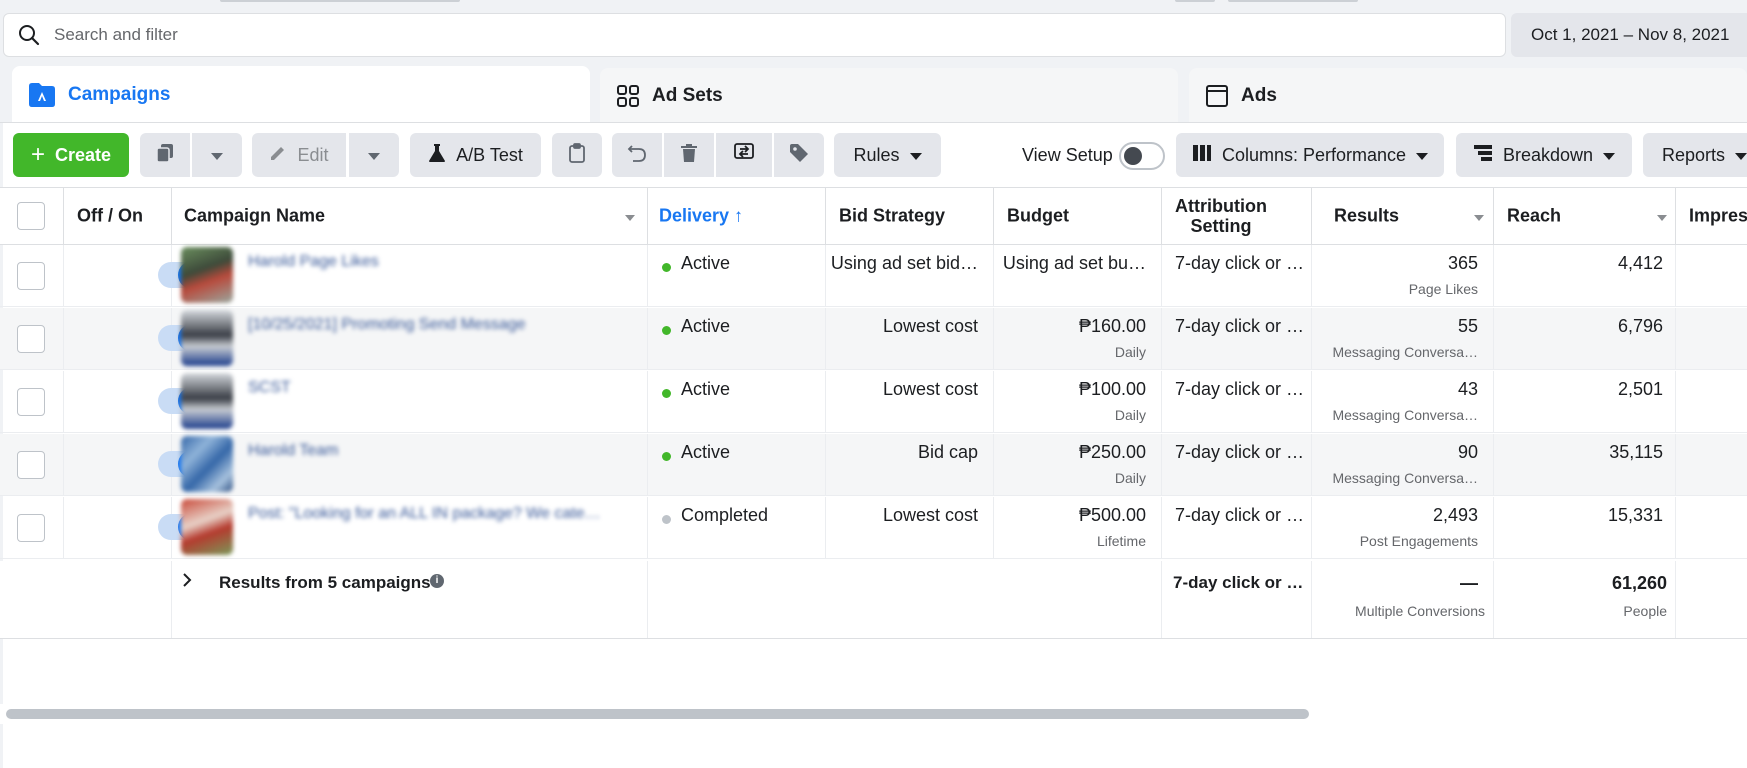 This screenshot has height=768, width=1747. I want to click on clipboard-icon, so click(577, 155).